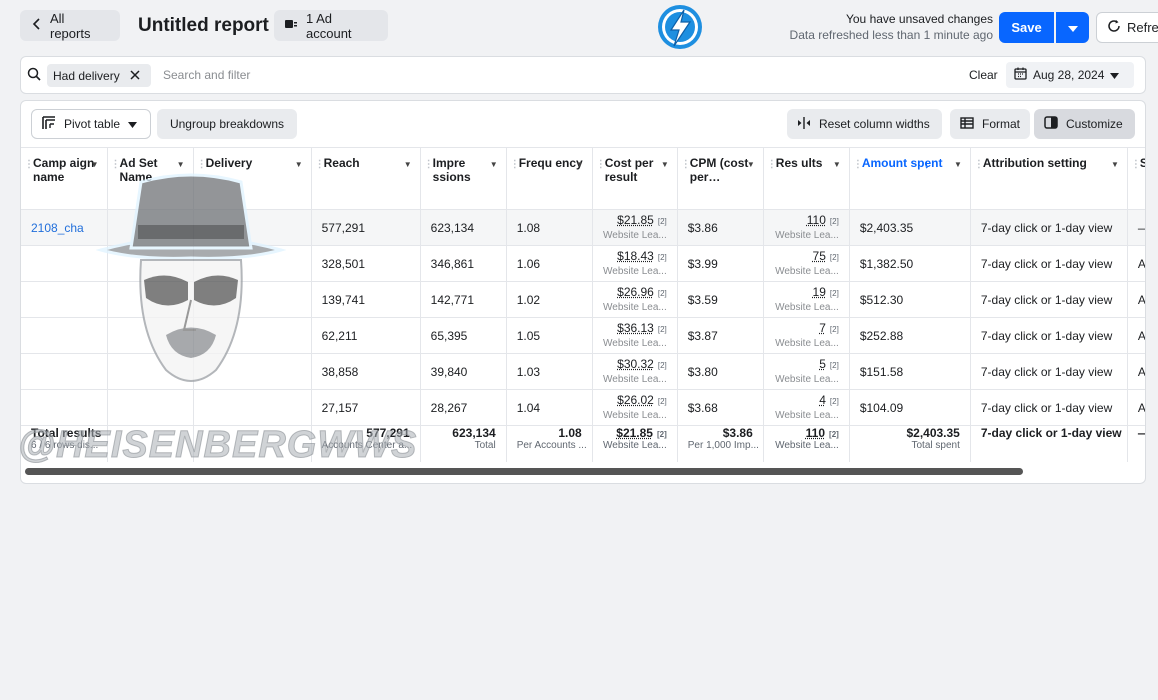  I want to click on date-range-button: Aug 28, 2024, so click(1070, 75).